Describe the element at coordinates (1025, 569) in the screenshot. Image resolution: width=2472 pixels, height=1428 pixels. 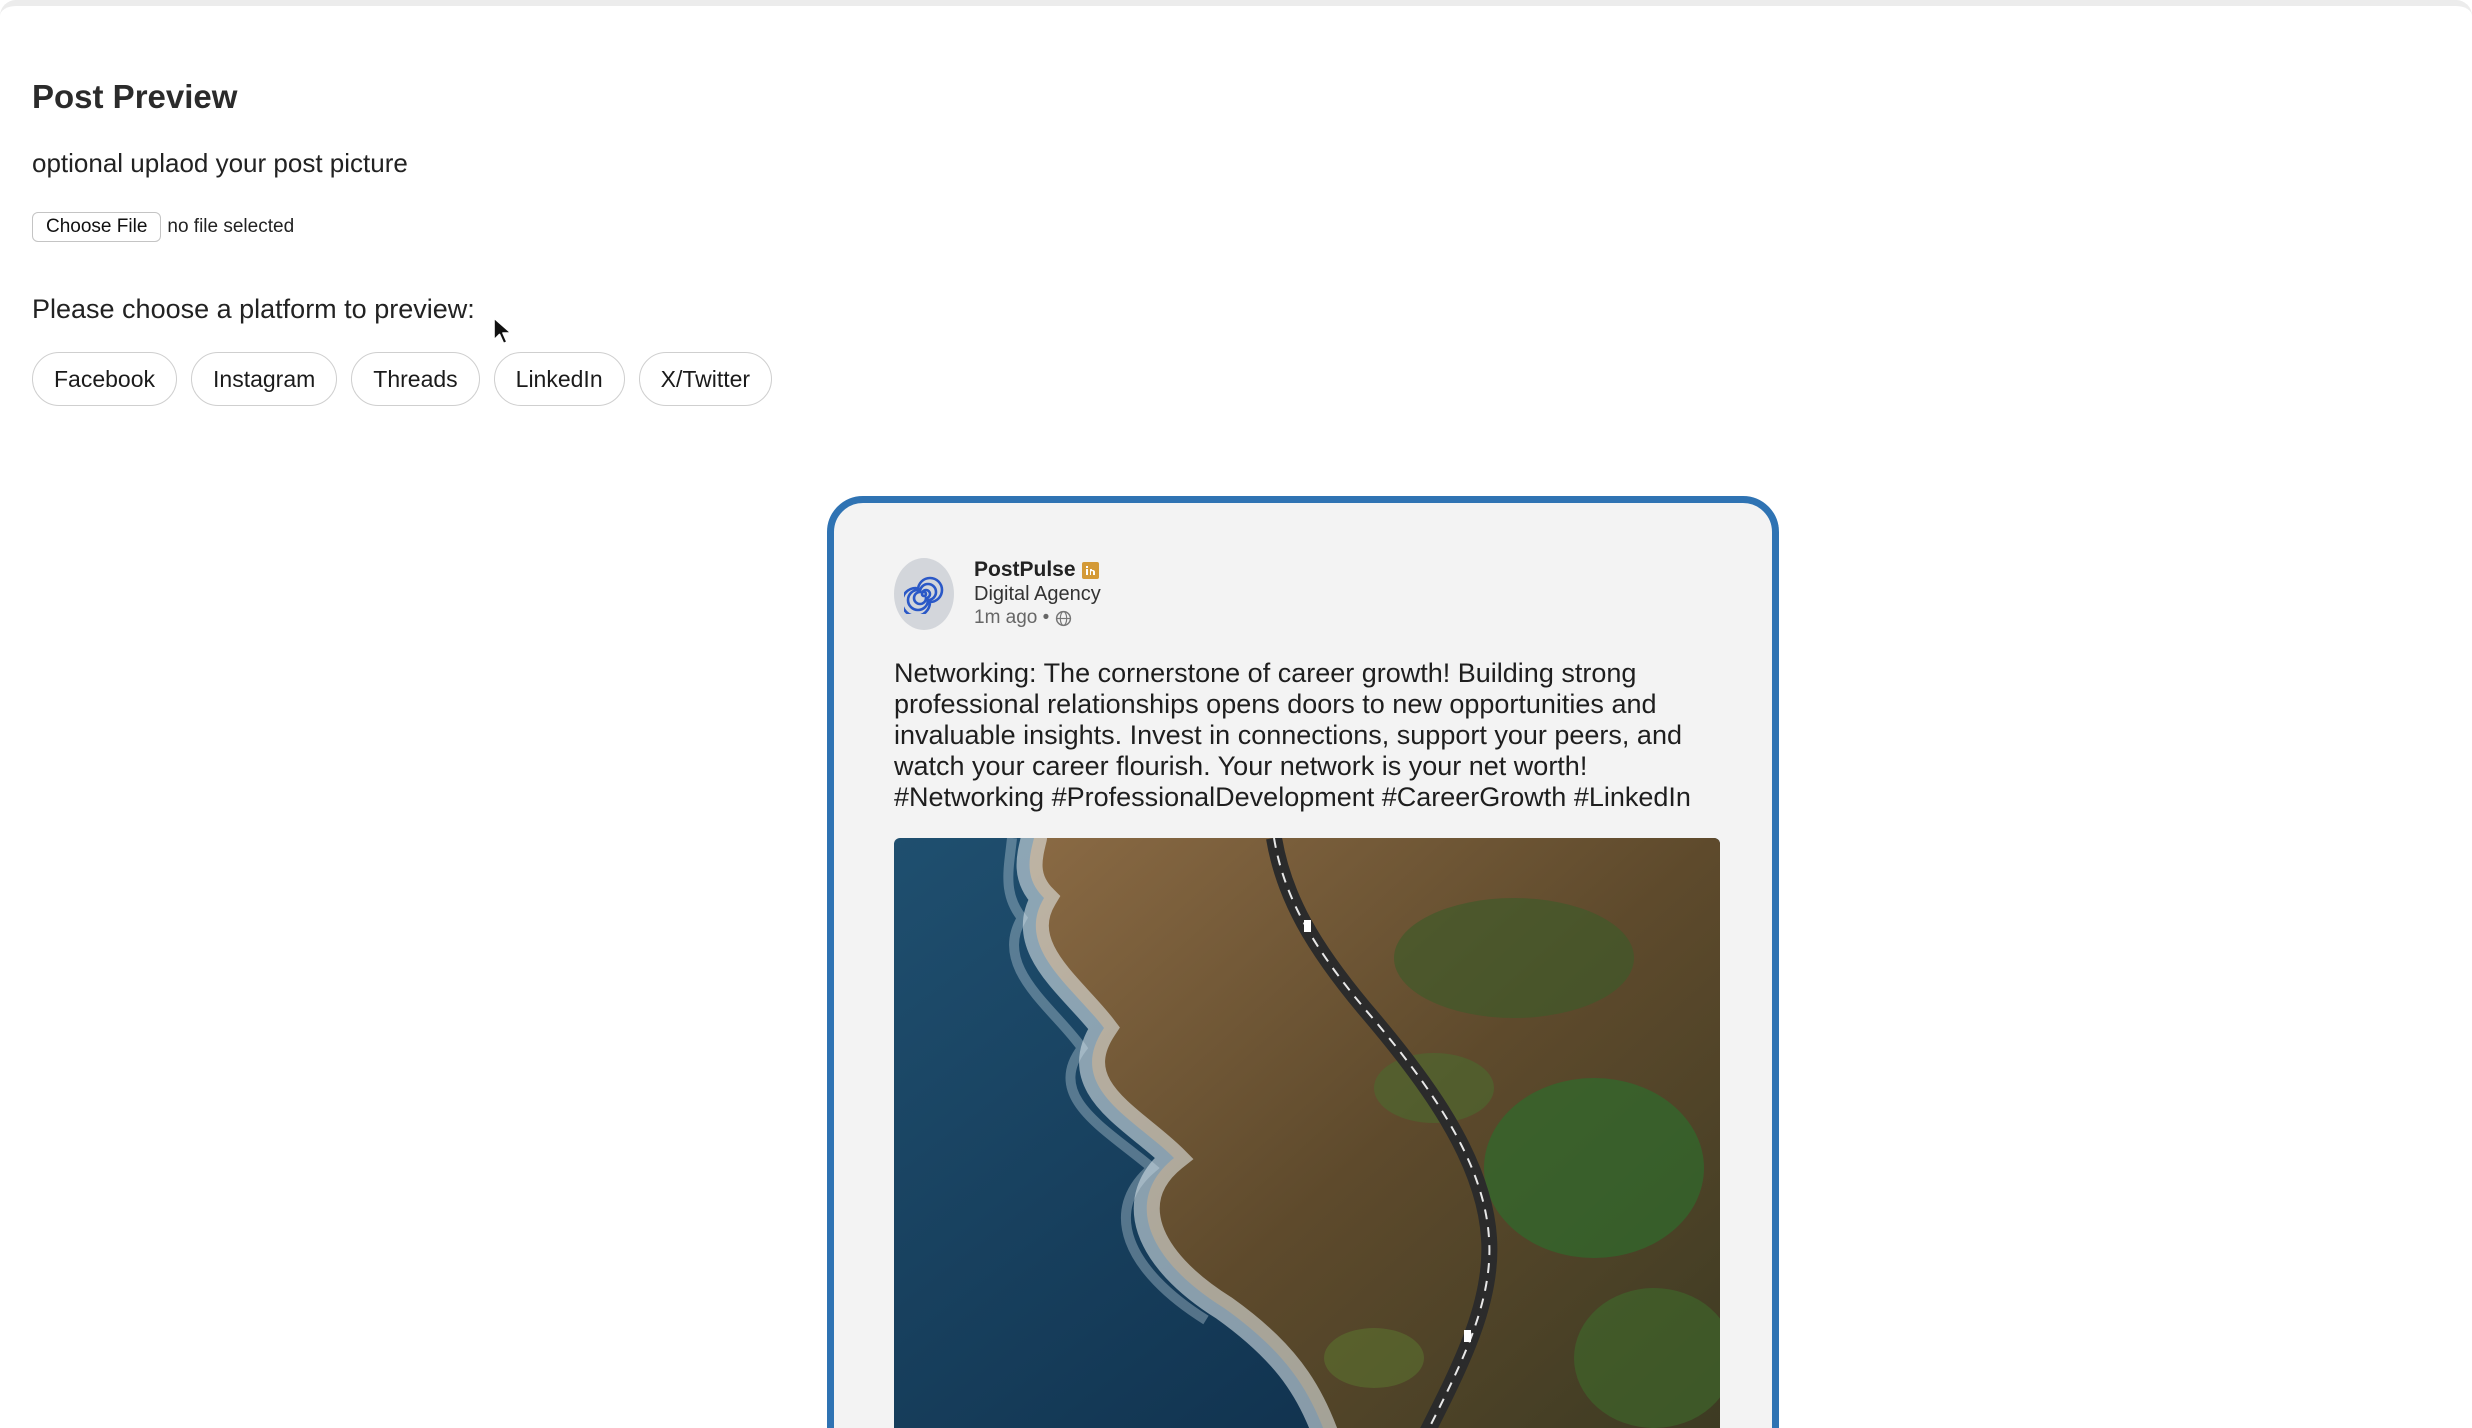
I see `post-author: PostPulse` at that location.